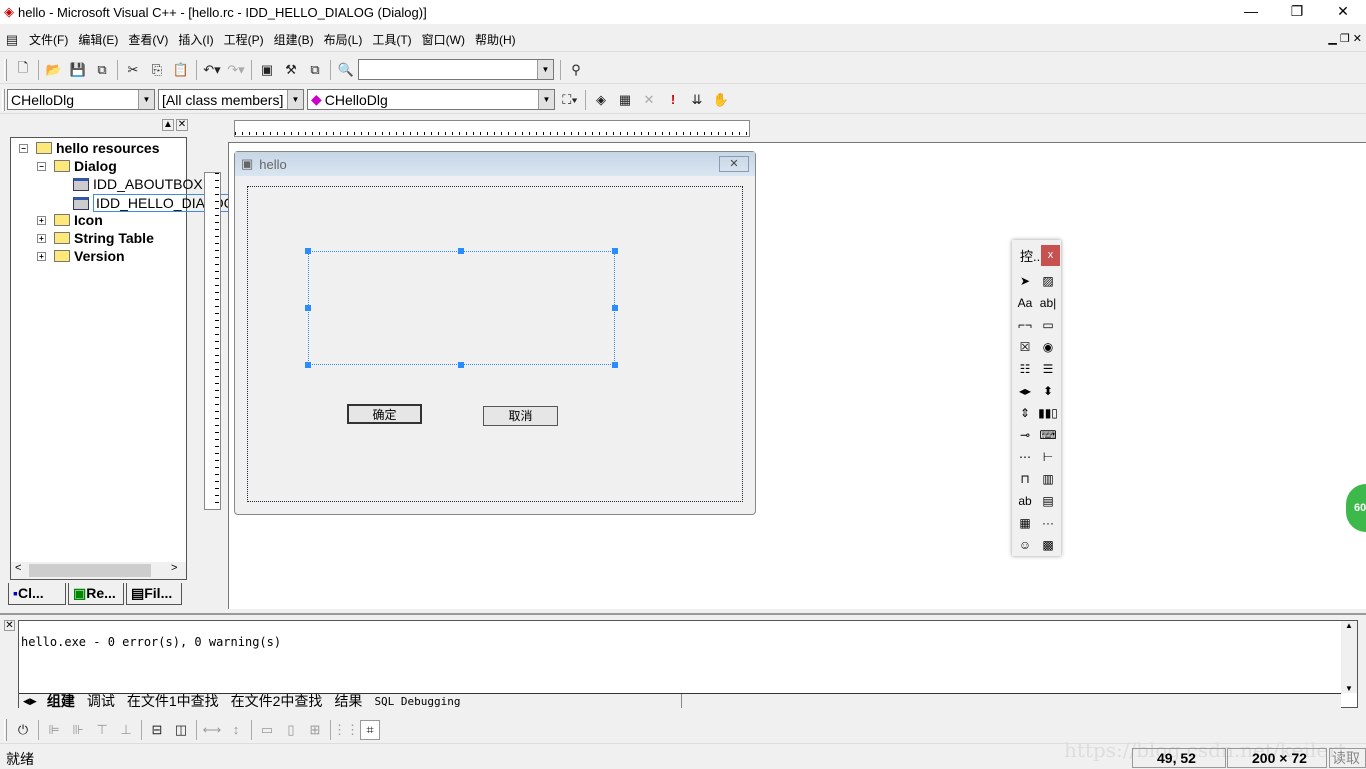 The image size is (1366, 769). What do you see at coordinates (244, 39) in the screenshot?
I see `menu-project: 工程(P)` at bounding box center [244, 39].